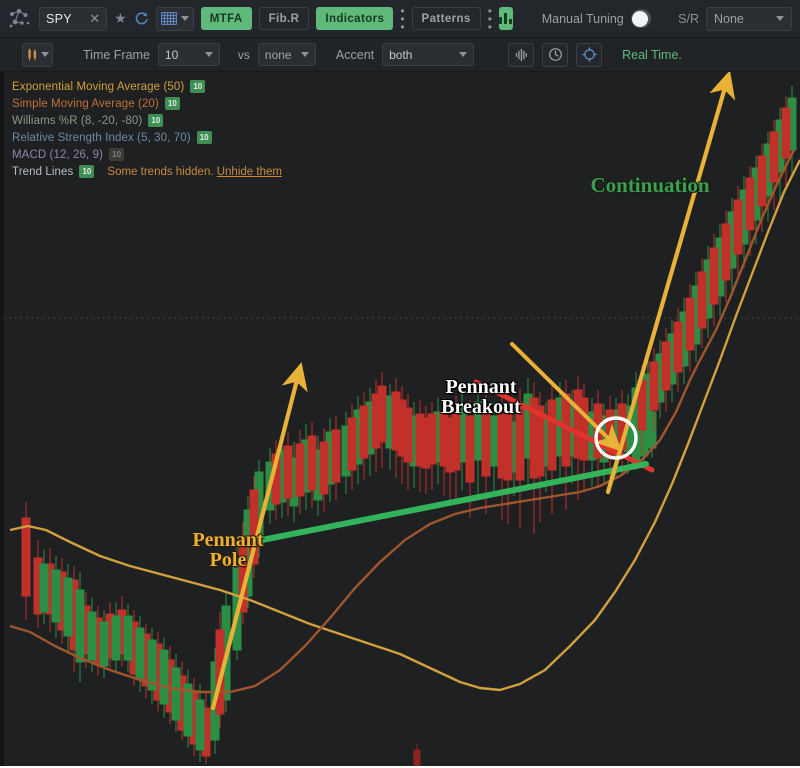 Image resolution: width=800 pixels, height=768 pixels. Describe the element at coordinates (59, 18) in the screenshot. I see `symbol-value: SPY` at that location.